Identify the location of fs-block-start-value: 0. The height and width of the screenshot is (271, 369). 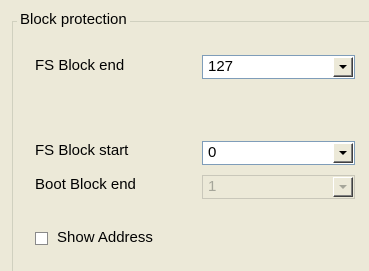
(212, 152).